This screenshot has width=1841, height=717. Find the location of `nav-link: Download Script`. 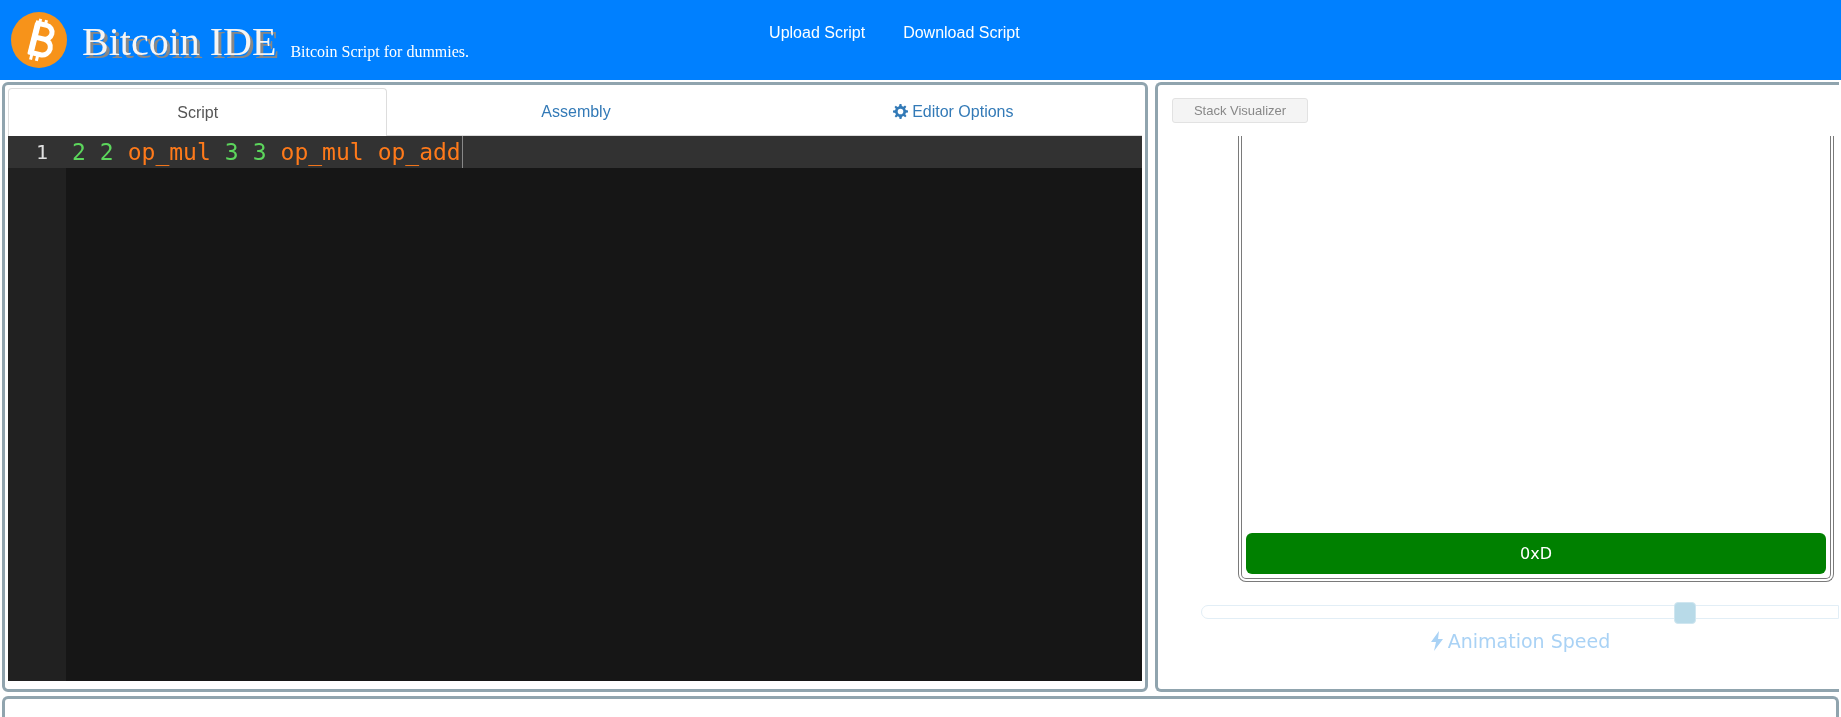

nav-link: Download Script is located at coordinates (961, 33).